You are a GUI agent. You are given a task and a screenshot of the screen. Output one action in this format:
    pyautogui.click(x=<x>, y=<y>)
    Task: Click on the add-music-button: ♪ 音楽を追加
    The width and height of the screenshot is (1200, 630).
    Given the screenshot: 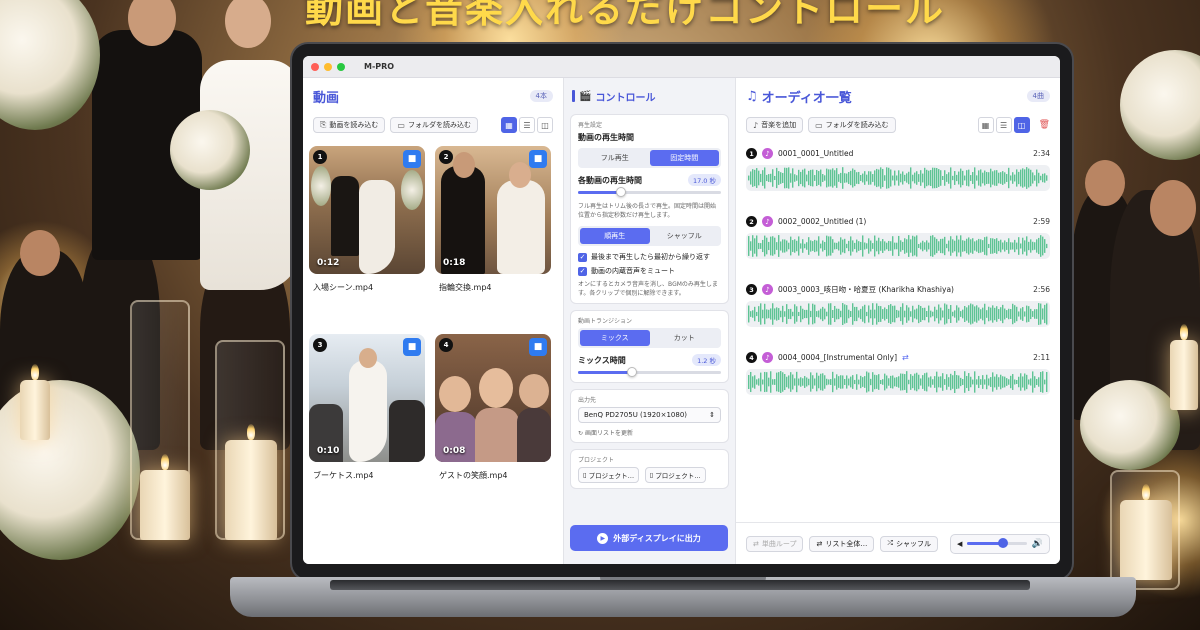 What is the action you would take?
    pyautogui.click(x=775, y=125)
    